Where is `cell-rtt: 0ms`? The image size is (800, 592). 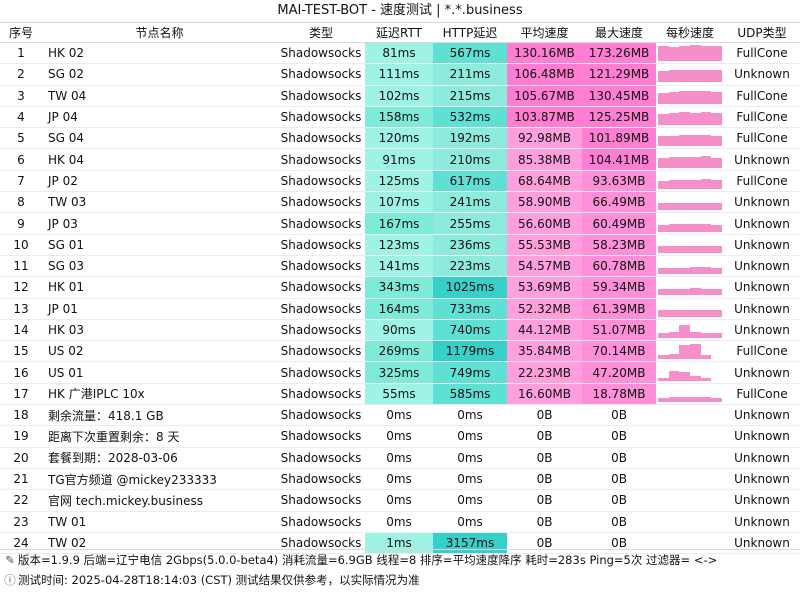 cell-rtt: 0ms is located at coordinates (399, 500).